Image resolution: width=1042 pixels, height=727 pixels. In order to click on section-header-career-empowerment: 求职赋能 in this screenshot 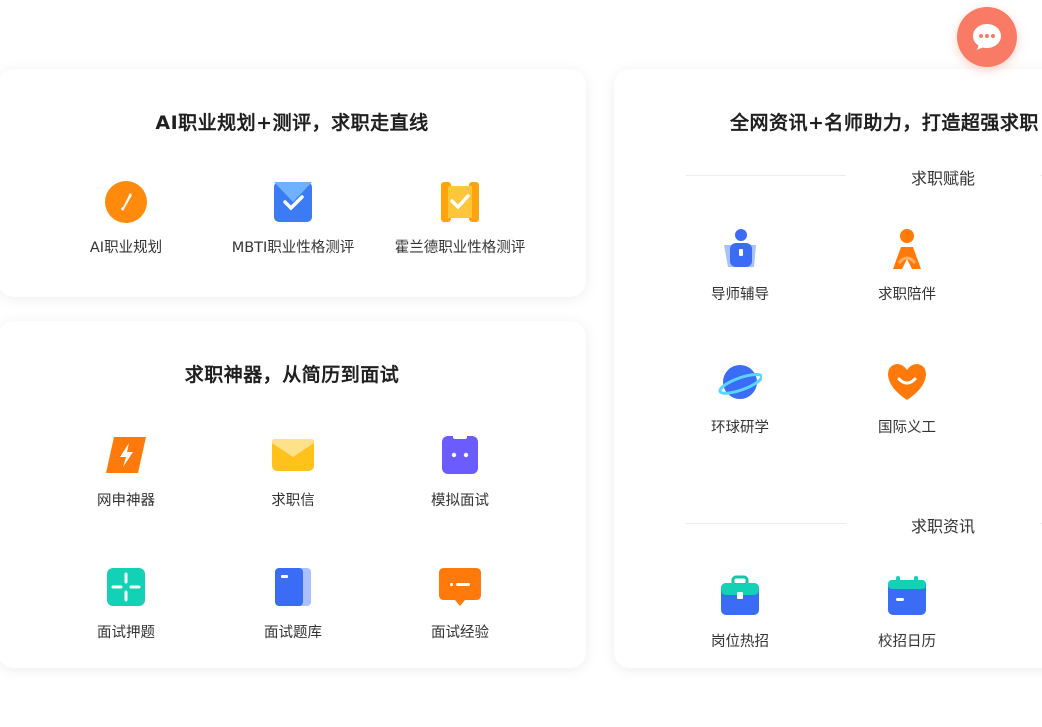, I will do `click(864, 176)`.